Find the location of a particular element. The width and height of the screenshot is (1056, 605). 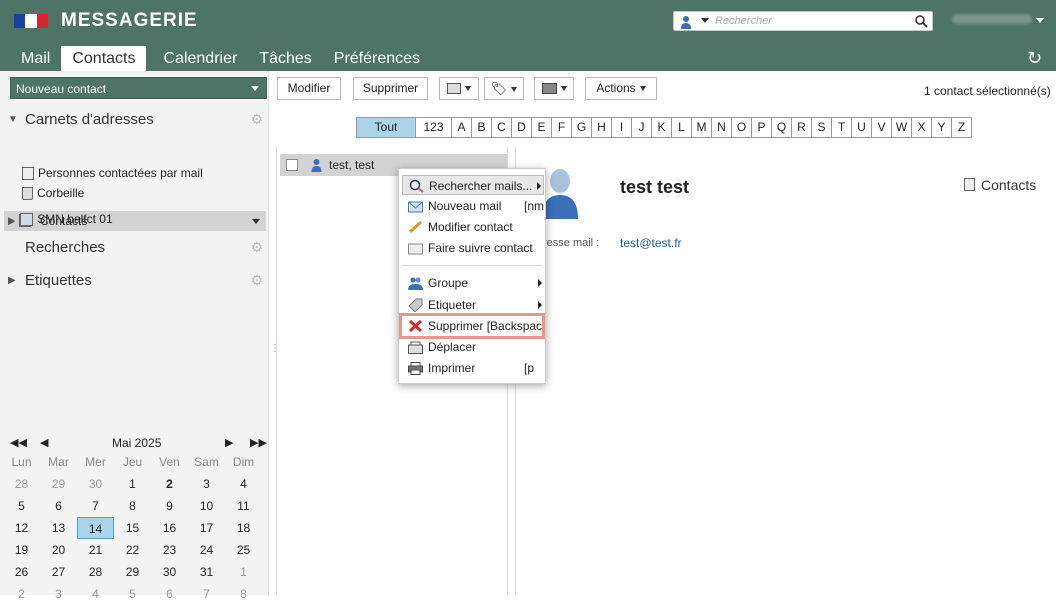

calendar-day: 25 is located at coordinates (243, 550).